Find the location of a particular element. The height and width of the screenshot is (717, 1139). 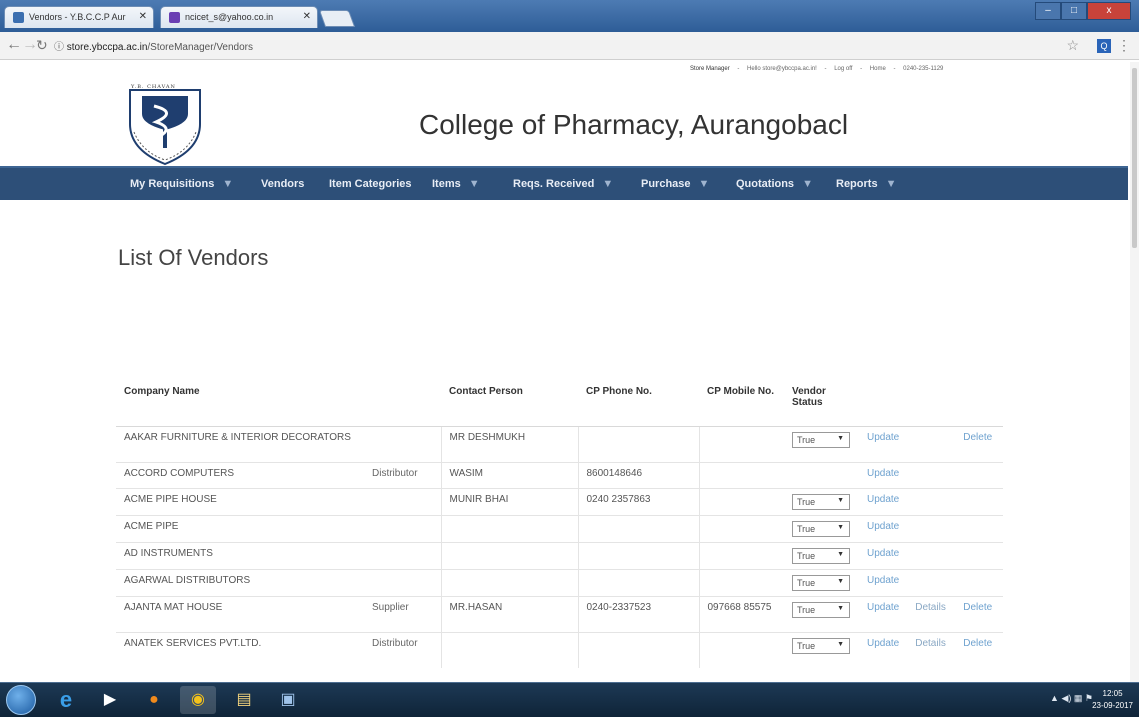

new-tab-button is located at coordinates (337, 18).